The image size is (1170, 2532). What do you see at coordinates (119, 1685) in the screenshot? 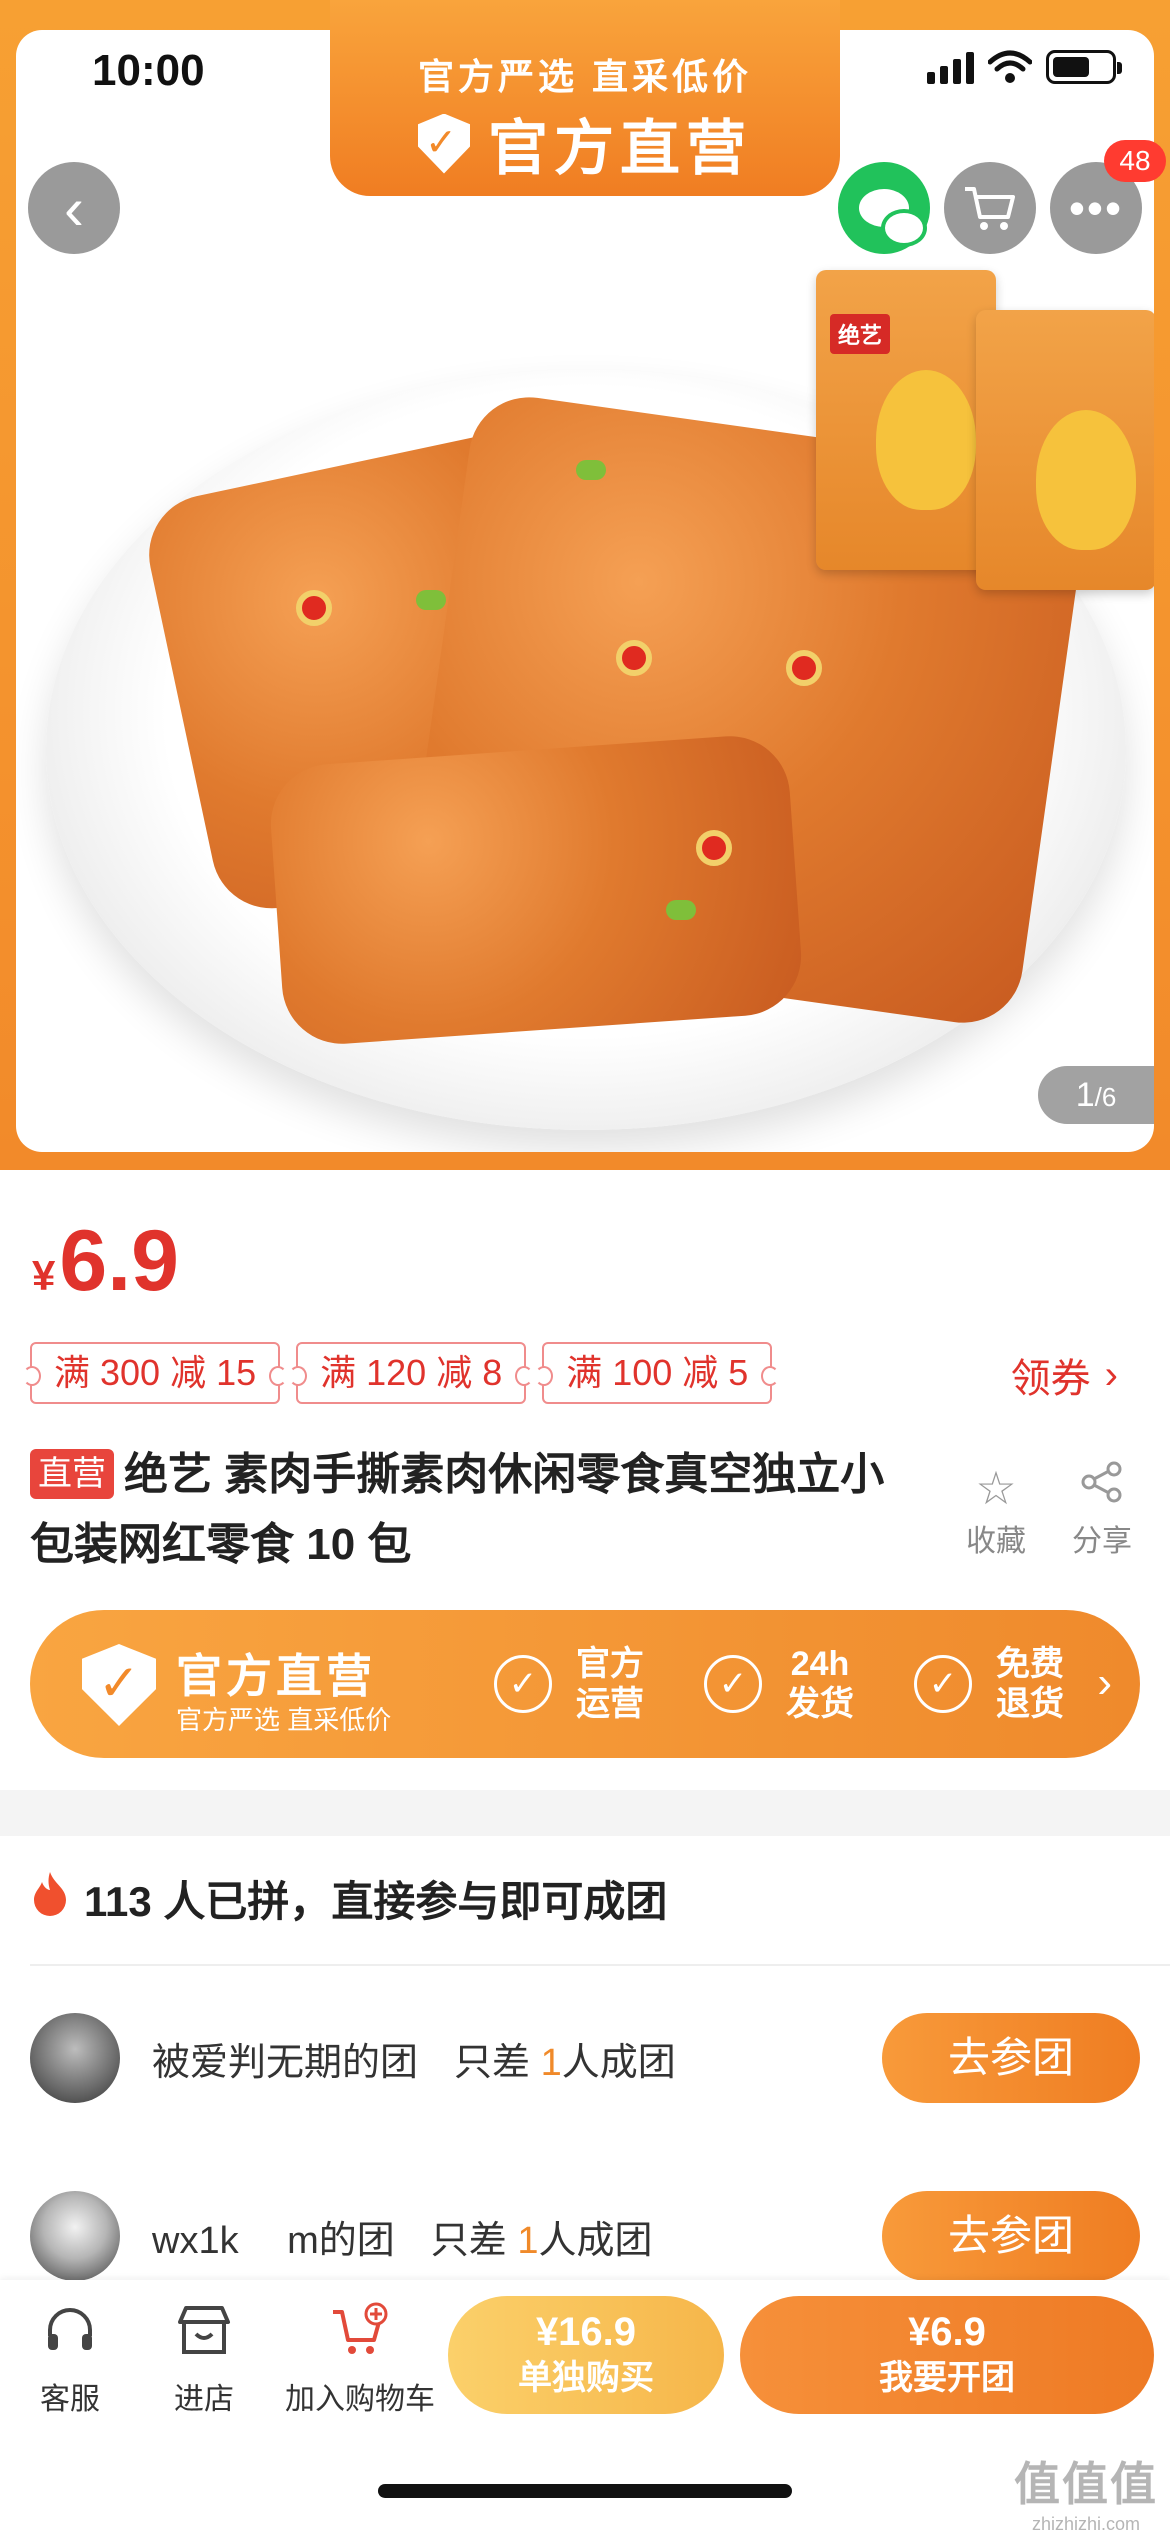
I see `shield-check-icon` at bounding box center [119, 1685].